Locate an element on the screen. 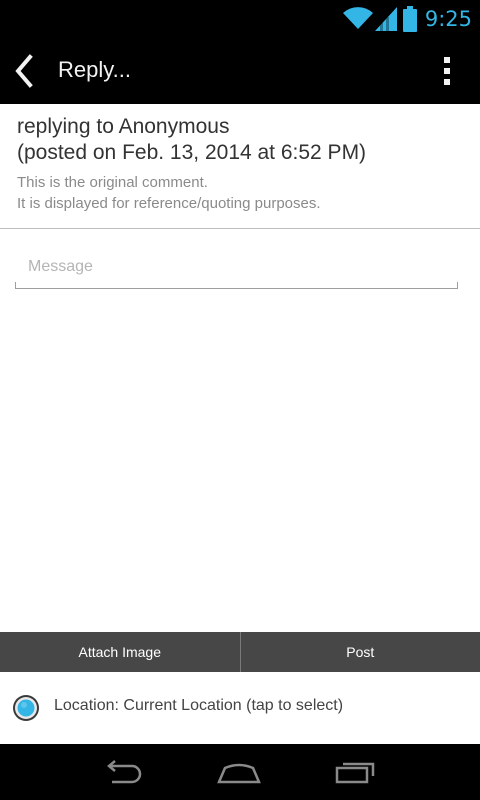 The image size is (480, 800). action-button-bar: Attach Image Post is located at coordinates (240, 652).